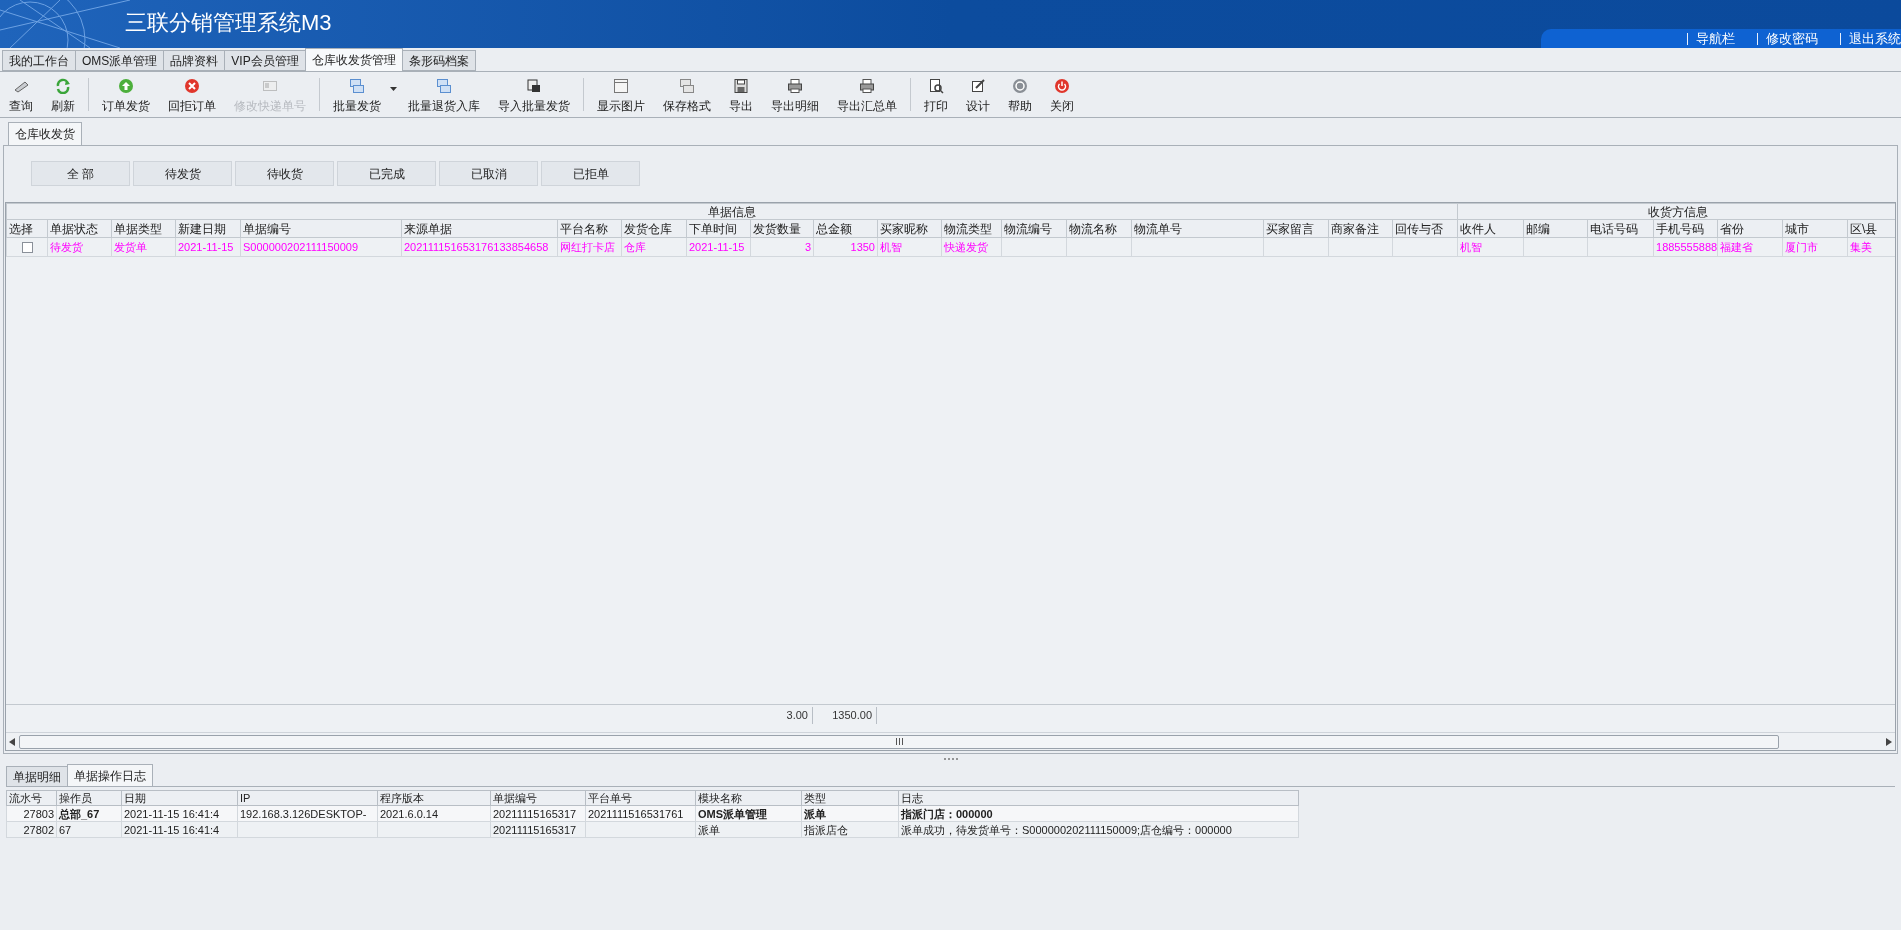 The width and height of the screenshot is (1901, 930). What do you see at coordinates (179, 798) in the screenshot?
I see `column-header: 日期` at bounding box center [179, 798].